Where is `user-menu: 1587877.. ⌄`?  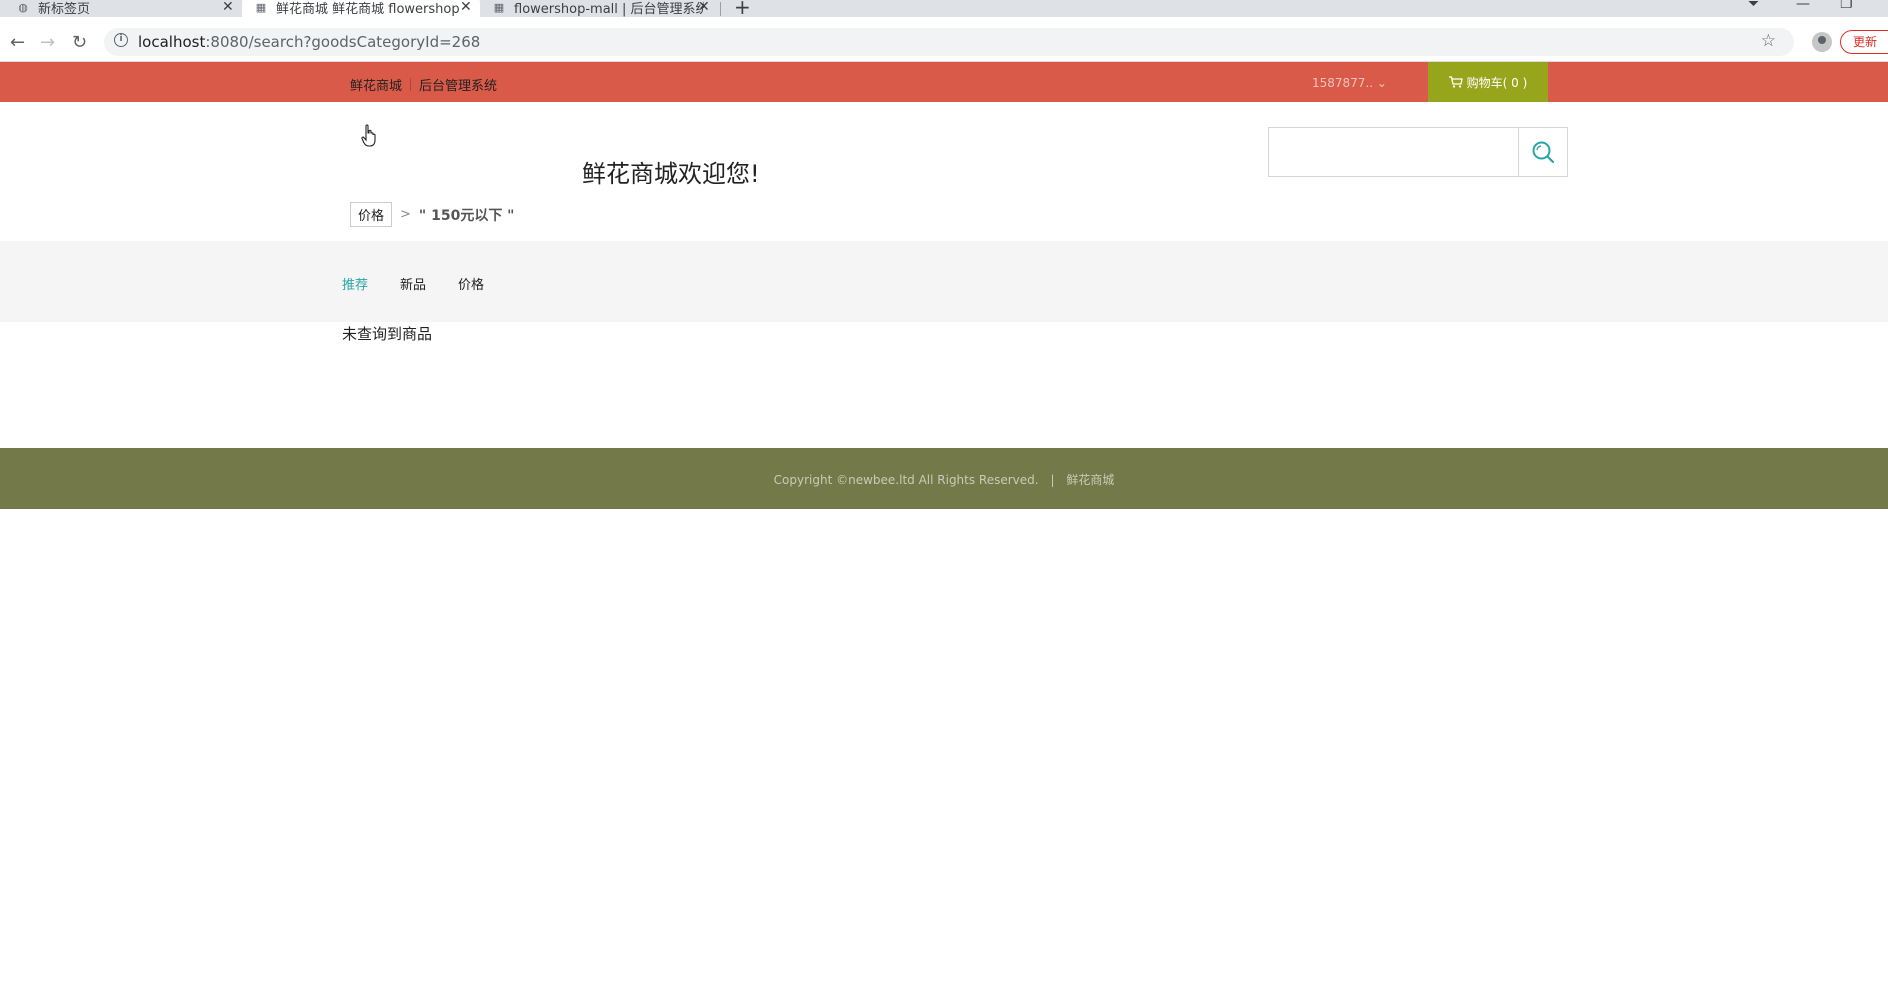
user-menu: 1587877.. ⌄ is located at coordinates (1349, 83).